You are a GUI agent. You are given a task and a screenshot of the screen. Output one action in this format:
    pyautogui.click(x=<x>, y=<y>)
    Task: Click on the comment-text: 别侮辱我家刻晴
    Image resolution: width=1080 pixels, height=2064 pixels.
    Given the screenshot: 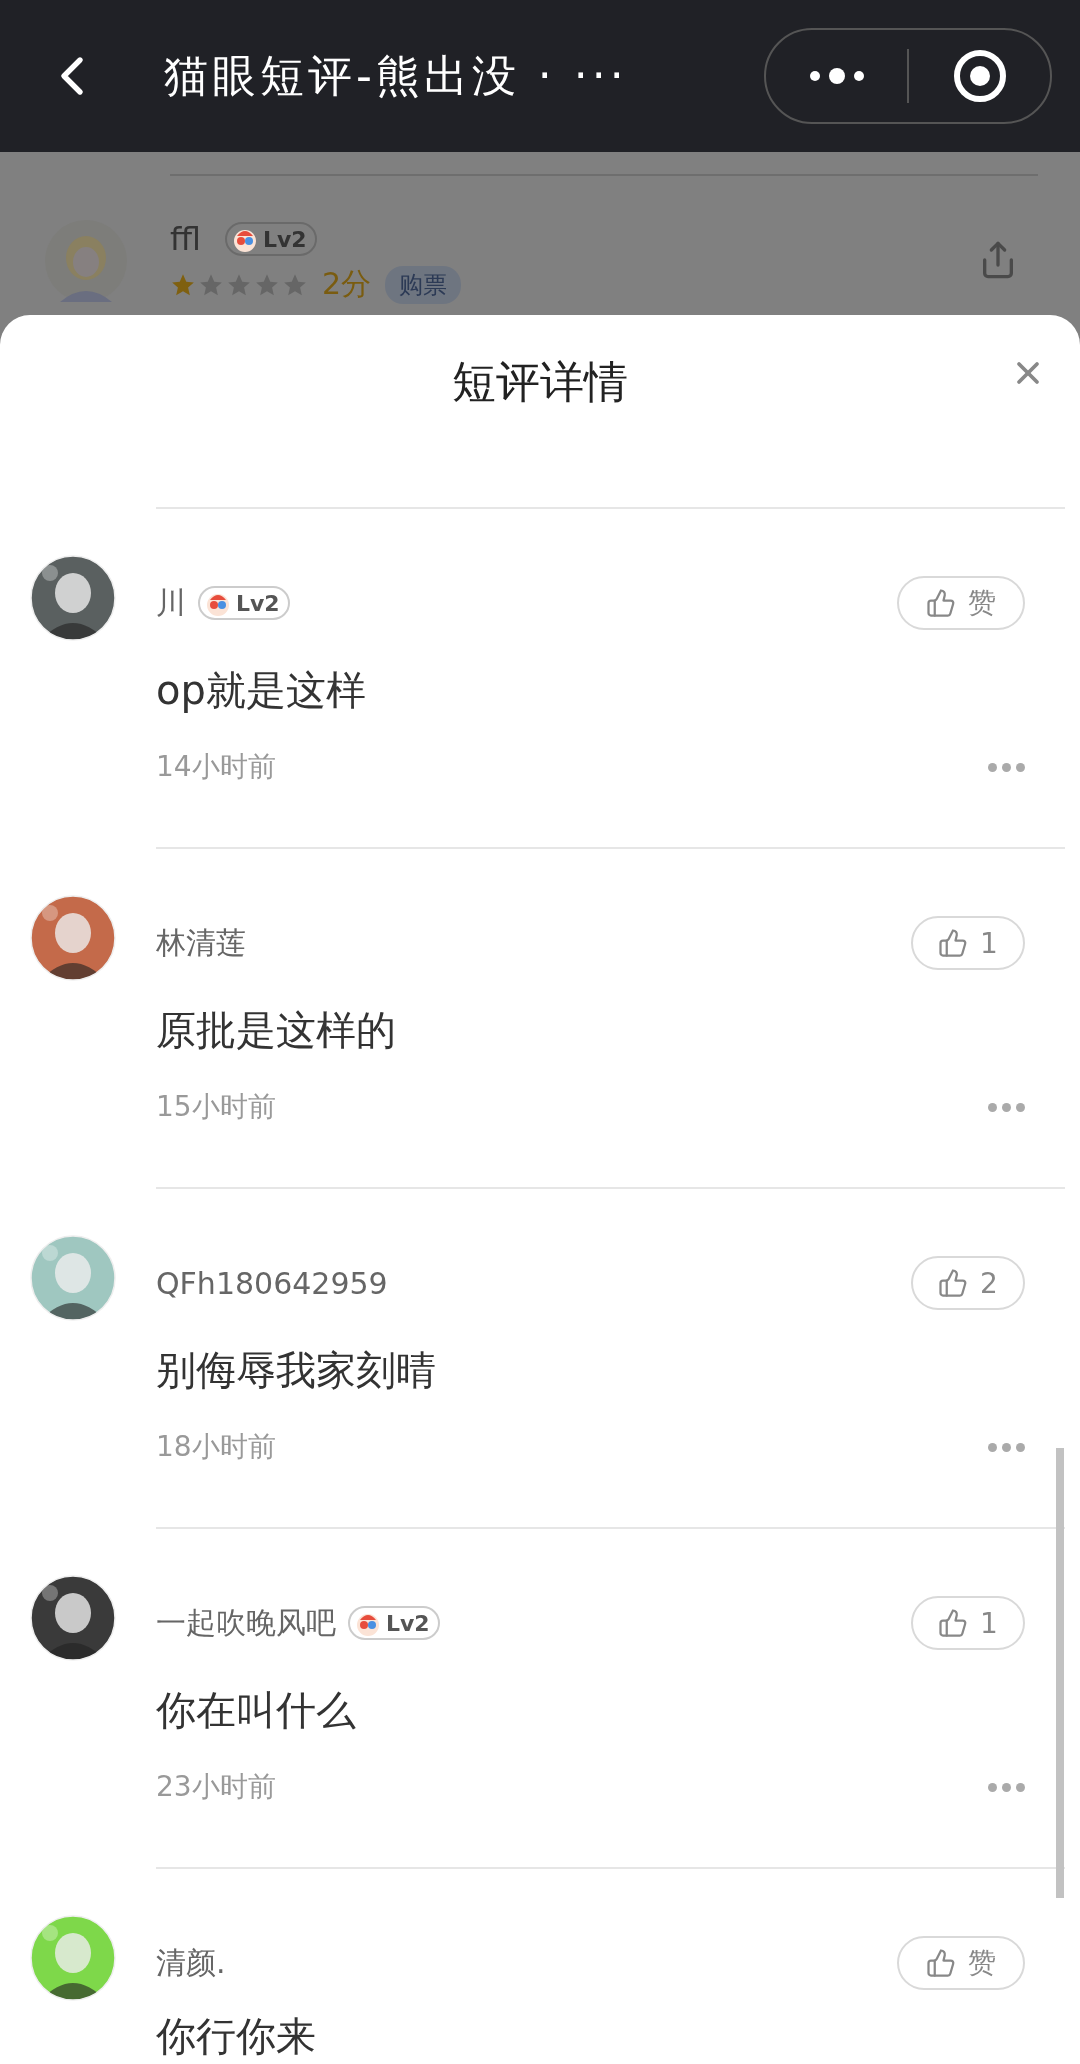 What is the action you would take?
    pyautogui.click(x=296, y=1370)
    